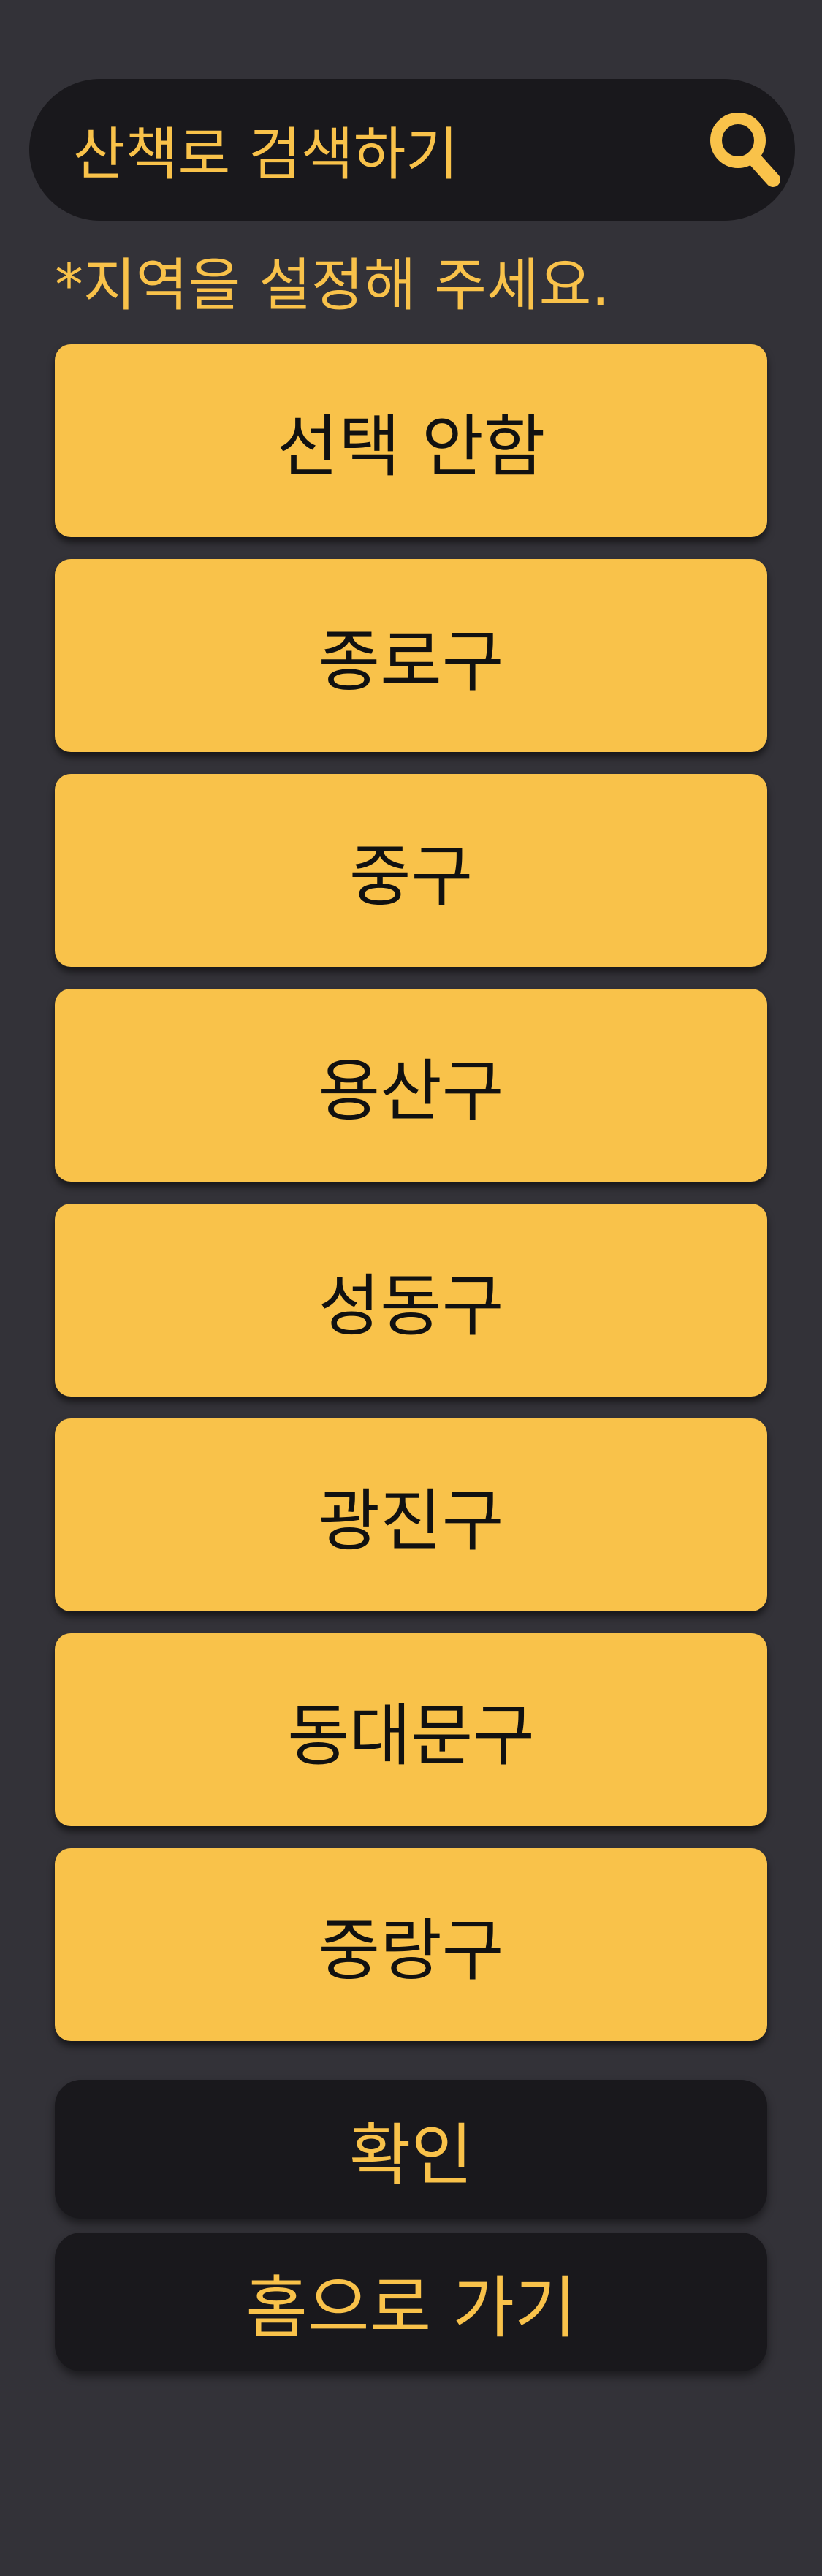 This screenshot has height=2576, width=822. I want to click on search-icon, so click(745, 150).